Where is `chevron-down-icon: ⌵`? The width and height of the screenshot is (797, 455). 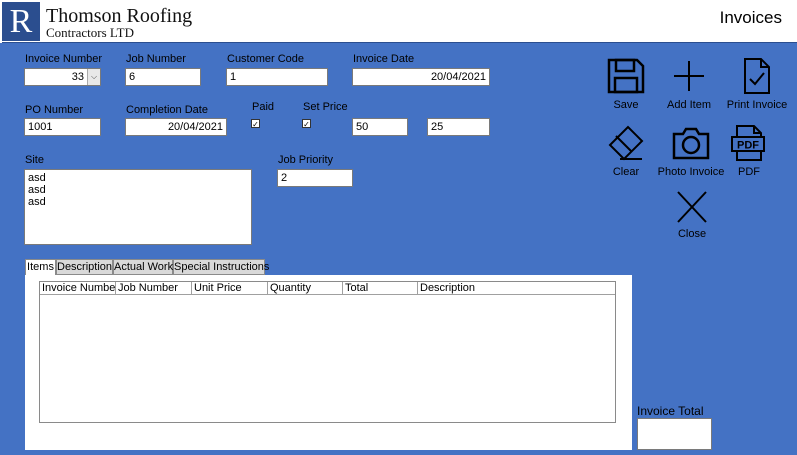
chevron-down-icon: ⌵ is located at coordinates (93, 77).